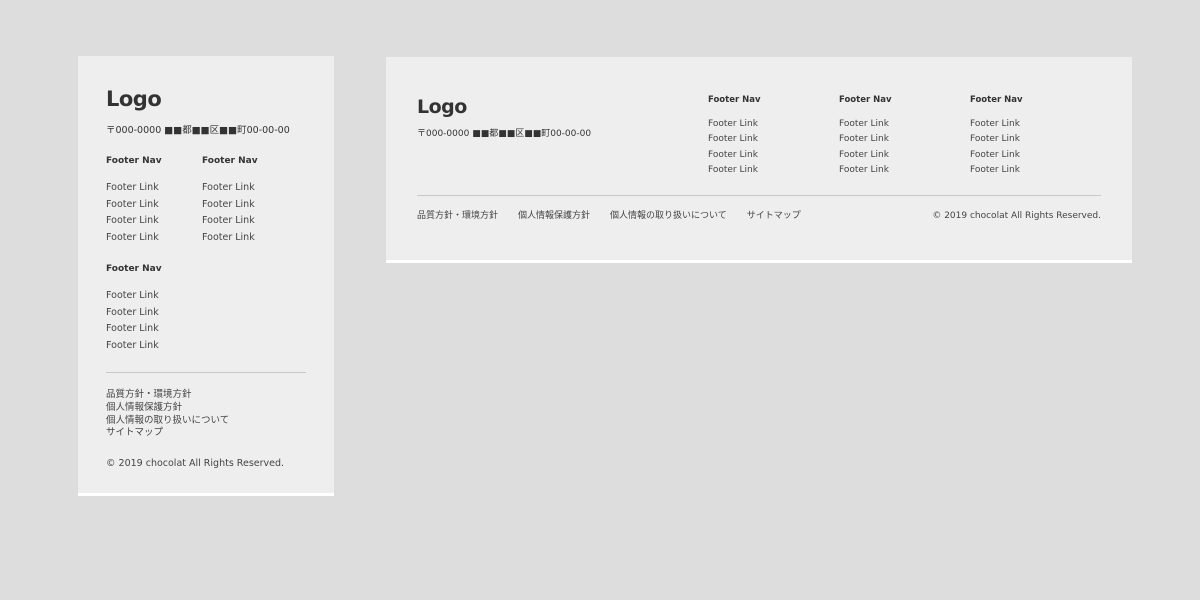 The image size is (1200, 600). I want to click on footer-divider, so click(206, 372).